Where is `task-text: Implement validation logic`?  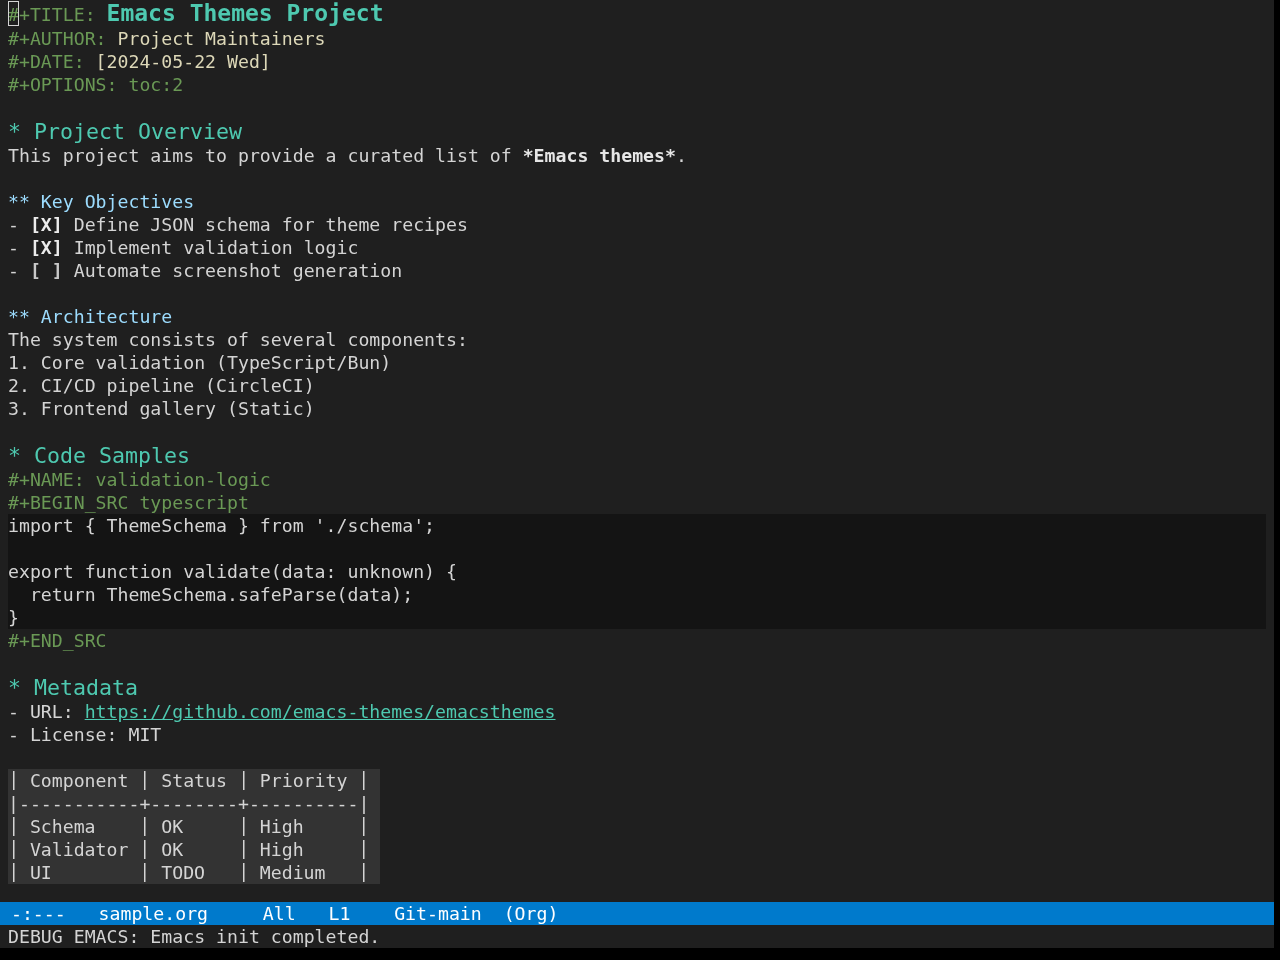
task-text: Implement validation logic is located at coordinates (216, 247).